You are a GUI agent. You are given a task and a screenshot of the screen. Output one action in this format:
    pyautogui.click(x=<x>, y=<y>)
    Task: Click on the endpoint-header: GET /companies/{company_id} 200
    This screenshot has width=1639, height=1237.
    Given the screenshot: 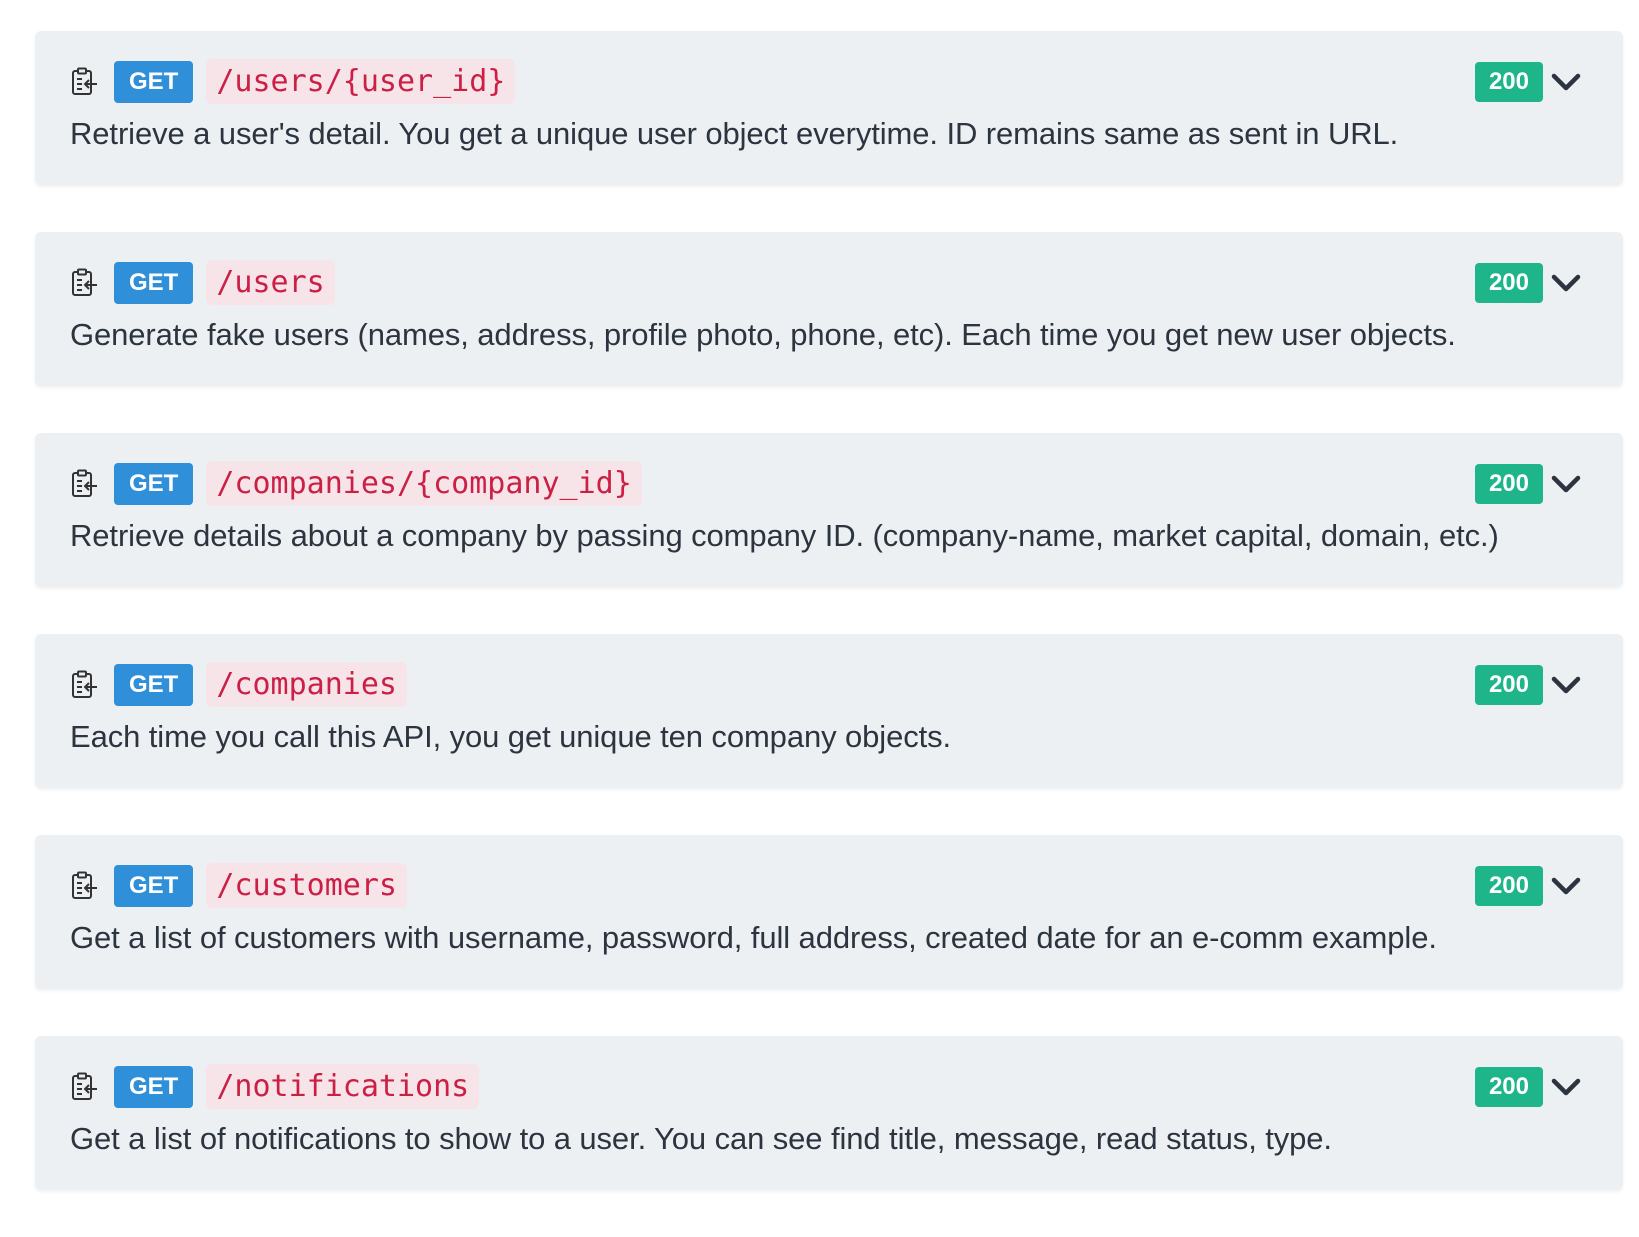 What is the action you would take?
    pyautogui.click(x=826, y=483)
    